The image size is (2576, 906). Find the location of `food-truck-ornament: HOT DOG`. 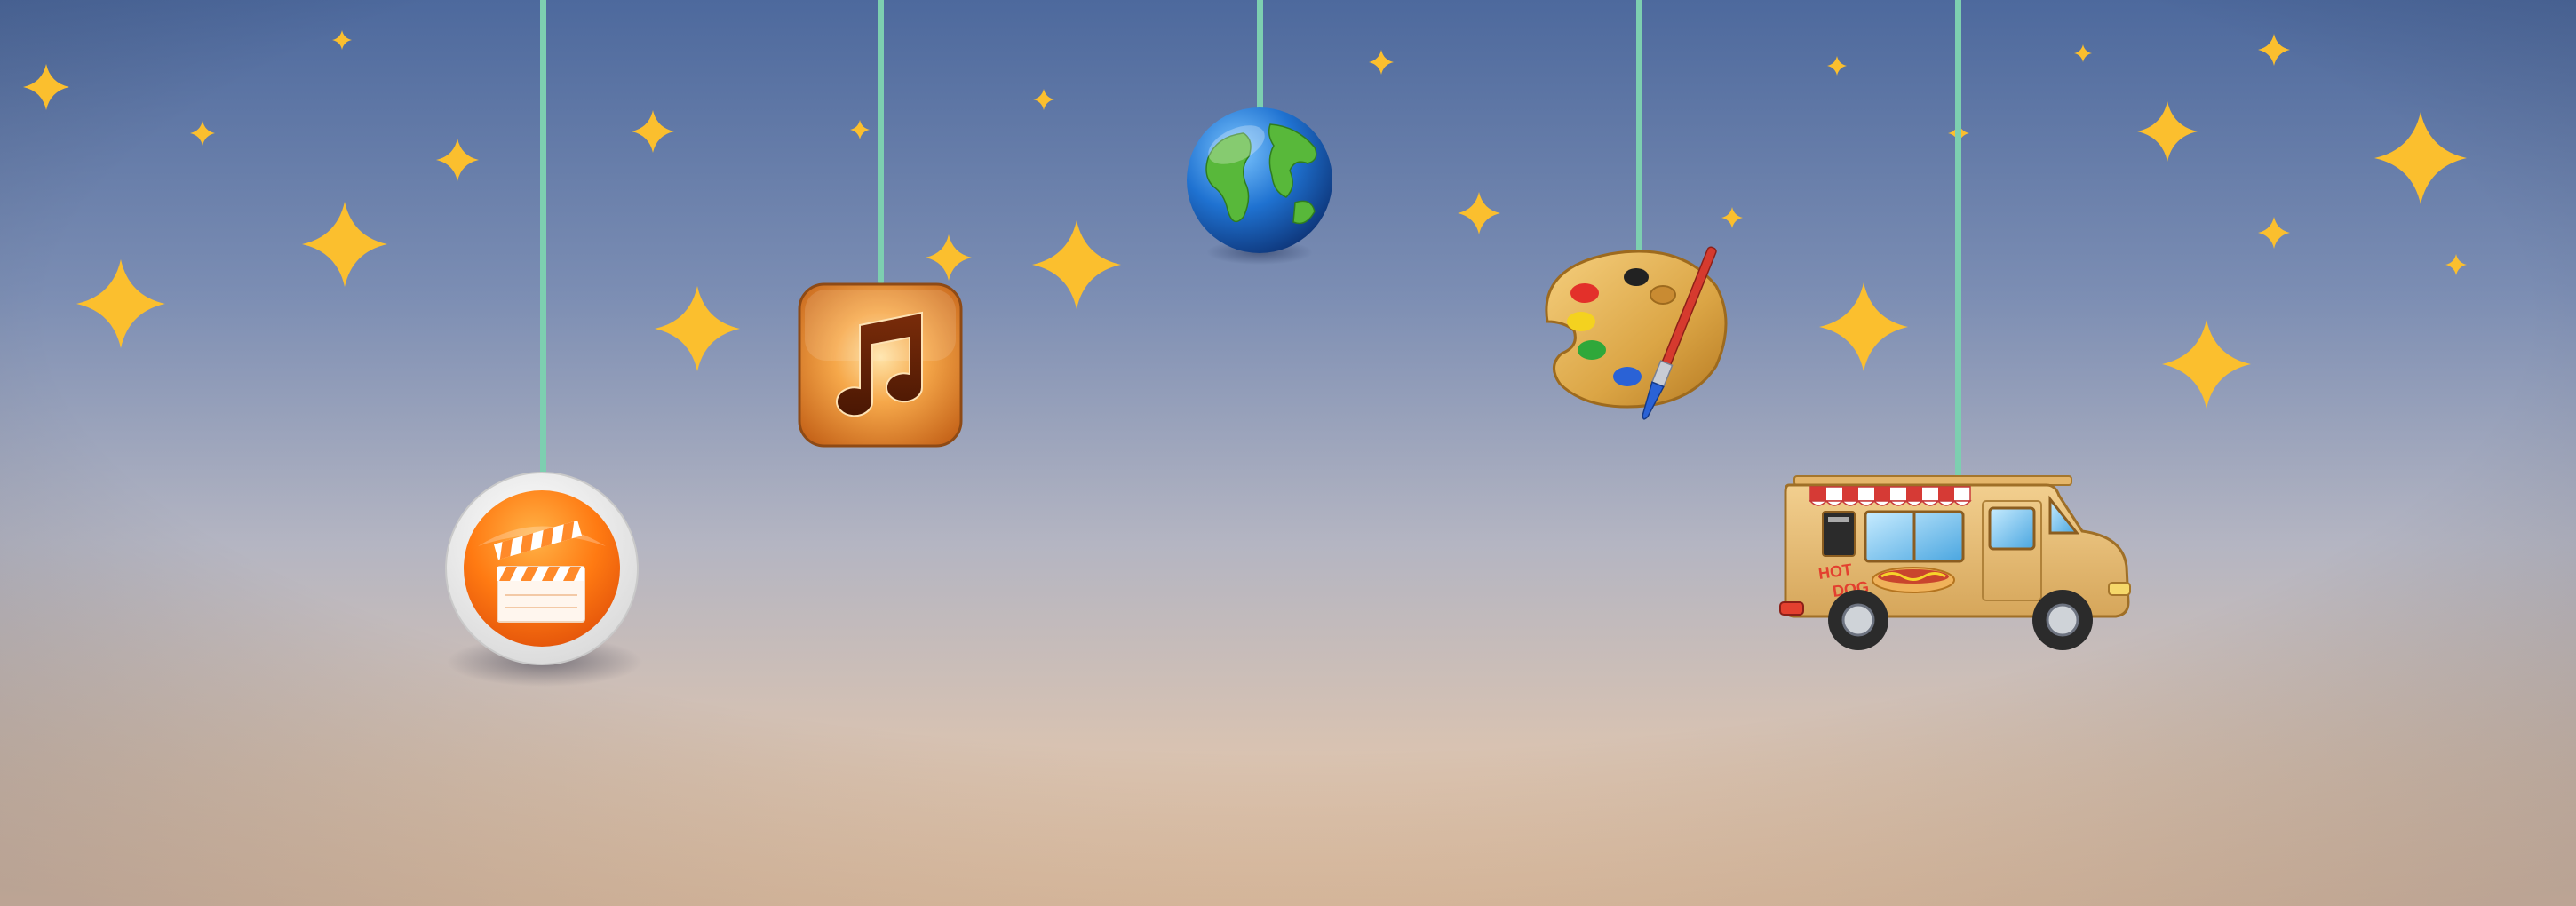

food-truck-ornament: HOT DOG is located at coordinates (1957, 569).